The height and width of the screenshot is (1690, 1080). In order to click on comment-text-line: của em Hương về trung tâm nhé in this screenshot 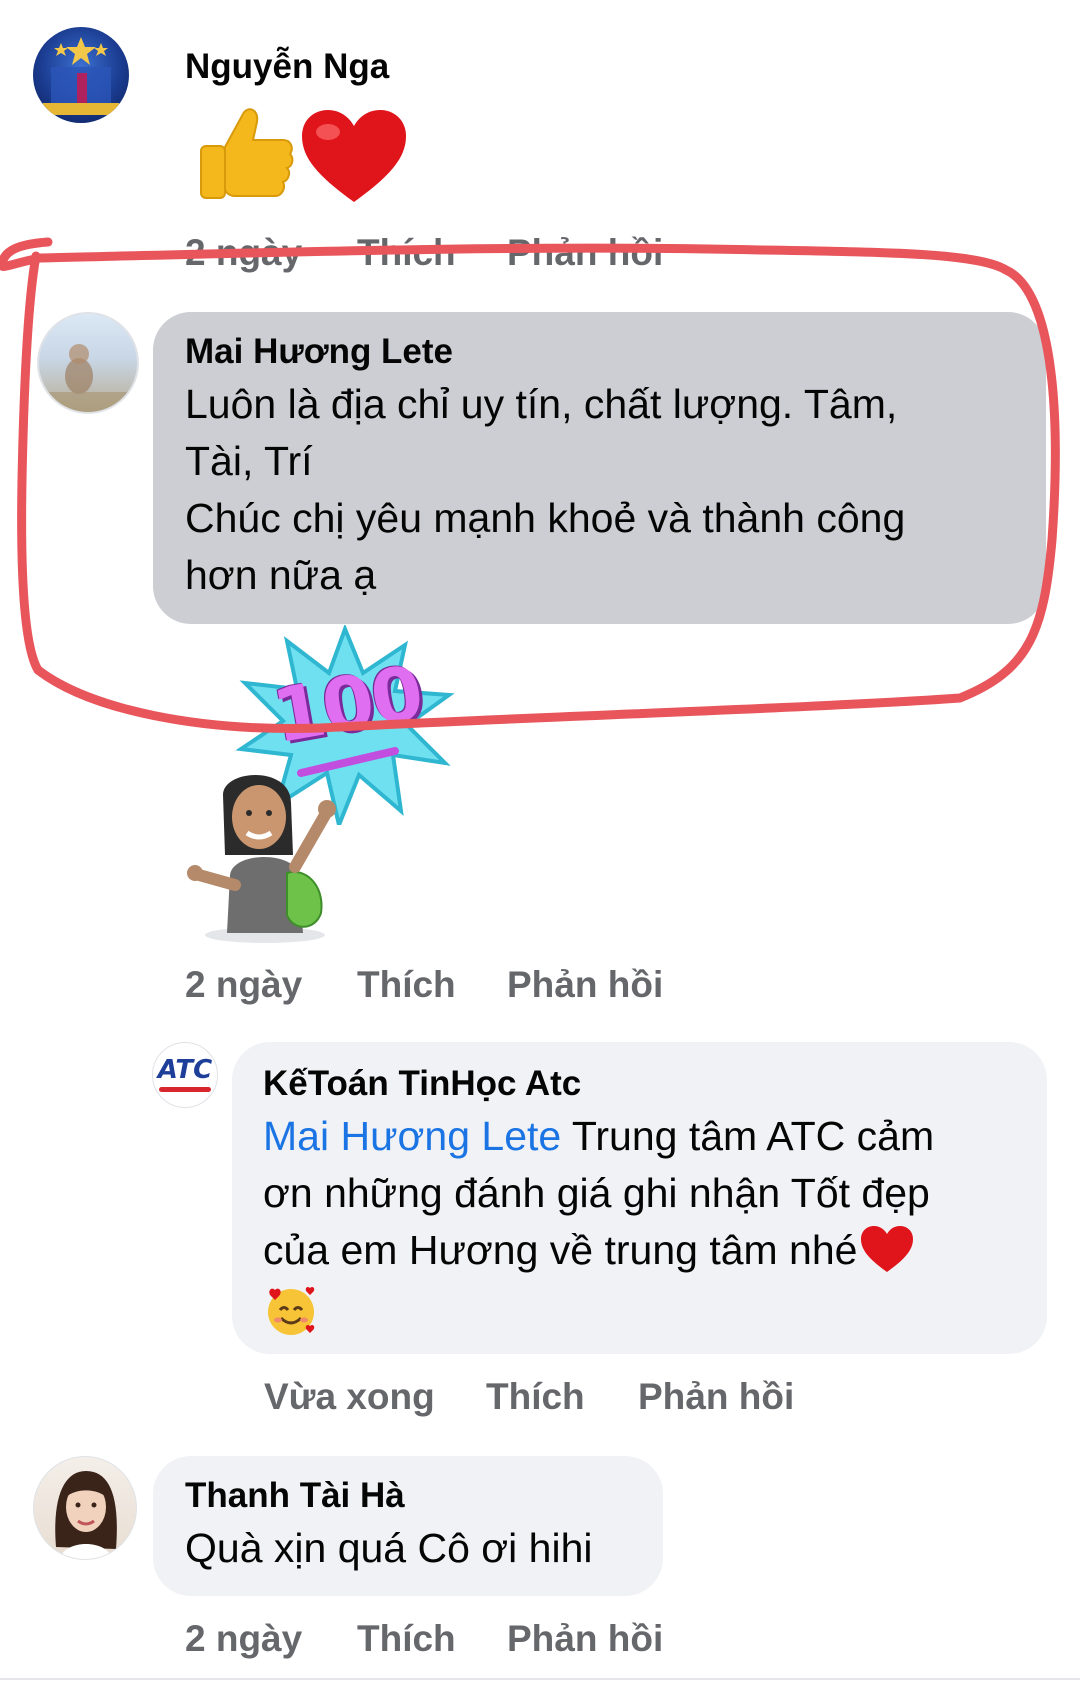, I will do `click(653, 1250)`.